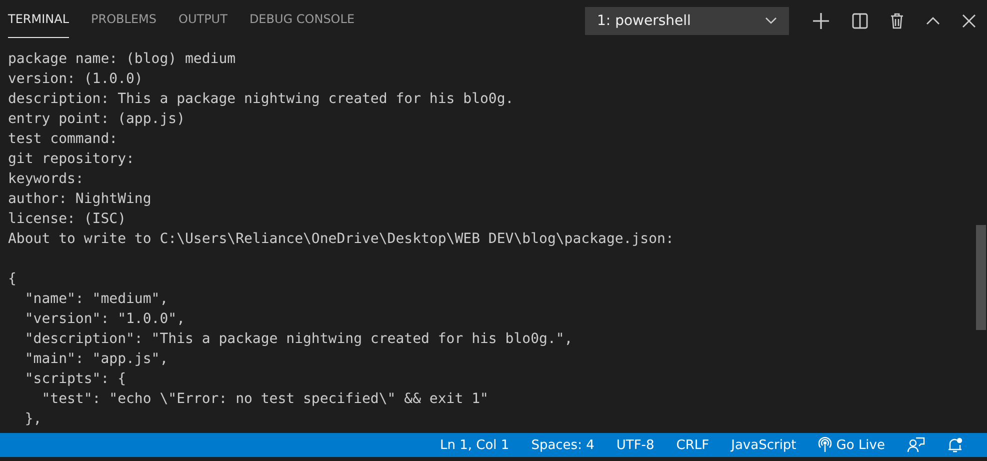  What do you see at coordinates (76, 79) in the screenshot?
I see `terminal-line: version: (1.0.0)` at bounding box center [76, 79].